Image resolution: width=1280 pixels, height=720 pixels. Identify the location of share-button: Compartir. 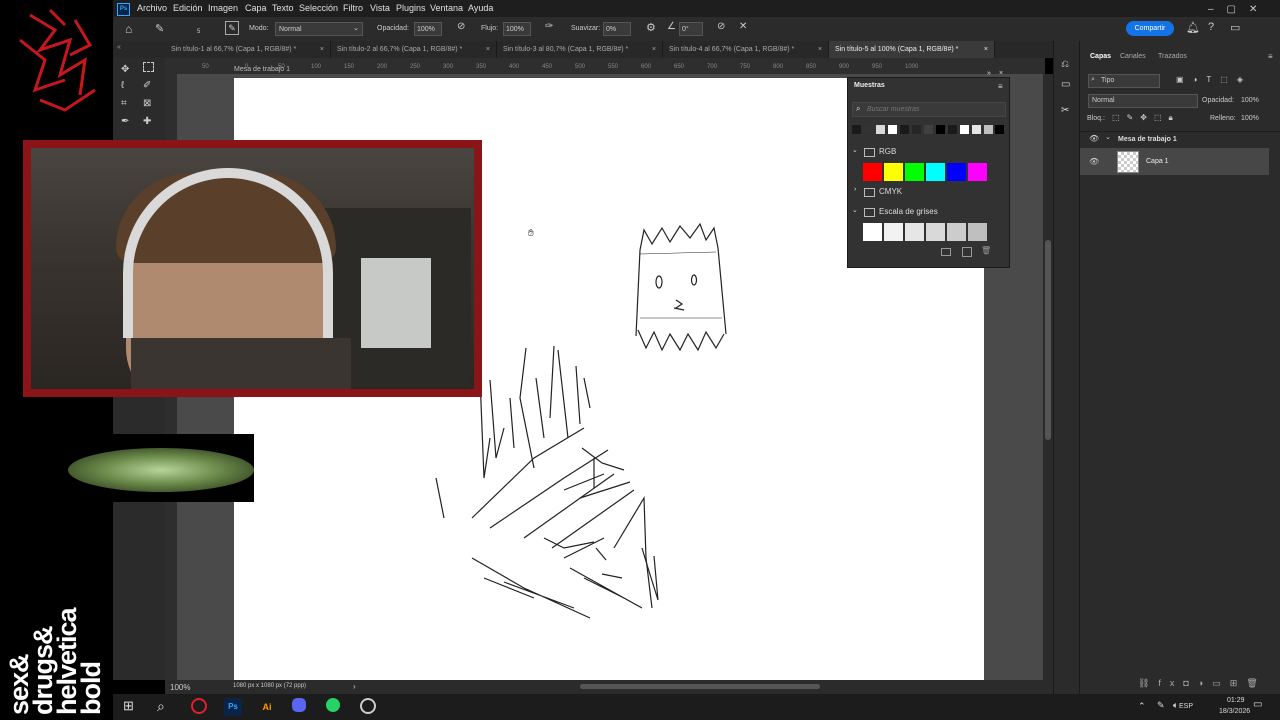
(1150, 28).